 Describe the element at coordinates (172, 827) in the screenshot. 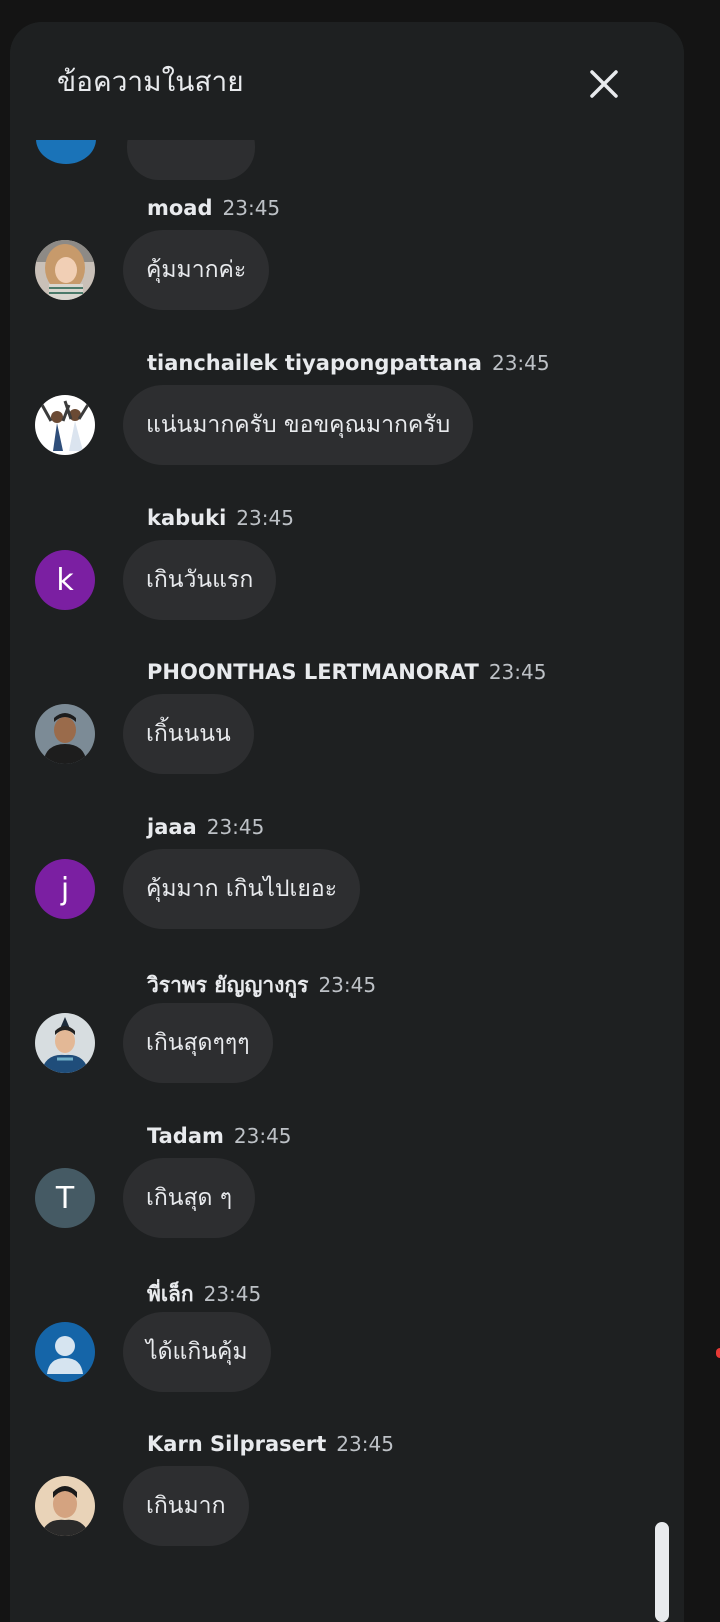

I see `author-name: jaaa` at that location.